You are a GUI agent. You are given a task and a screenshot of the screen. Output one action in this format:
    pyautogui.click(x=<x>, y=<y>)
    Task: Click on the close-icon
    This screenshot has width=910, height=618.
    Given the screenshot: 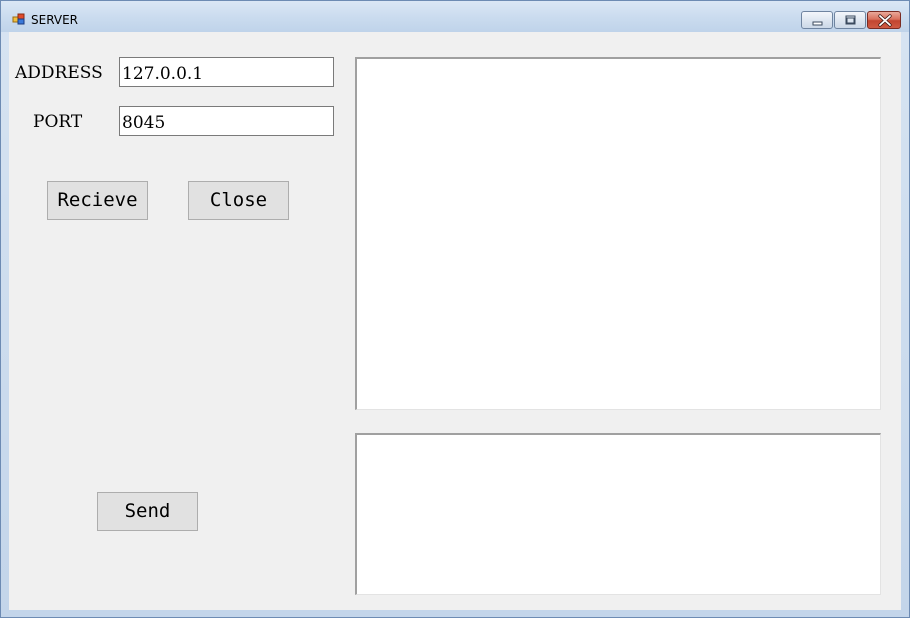 What is the action you would take?
    pyautogui.click(x=885, y=20)
    